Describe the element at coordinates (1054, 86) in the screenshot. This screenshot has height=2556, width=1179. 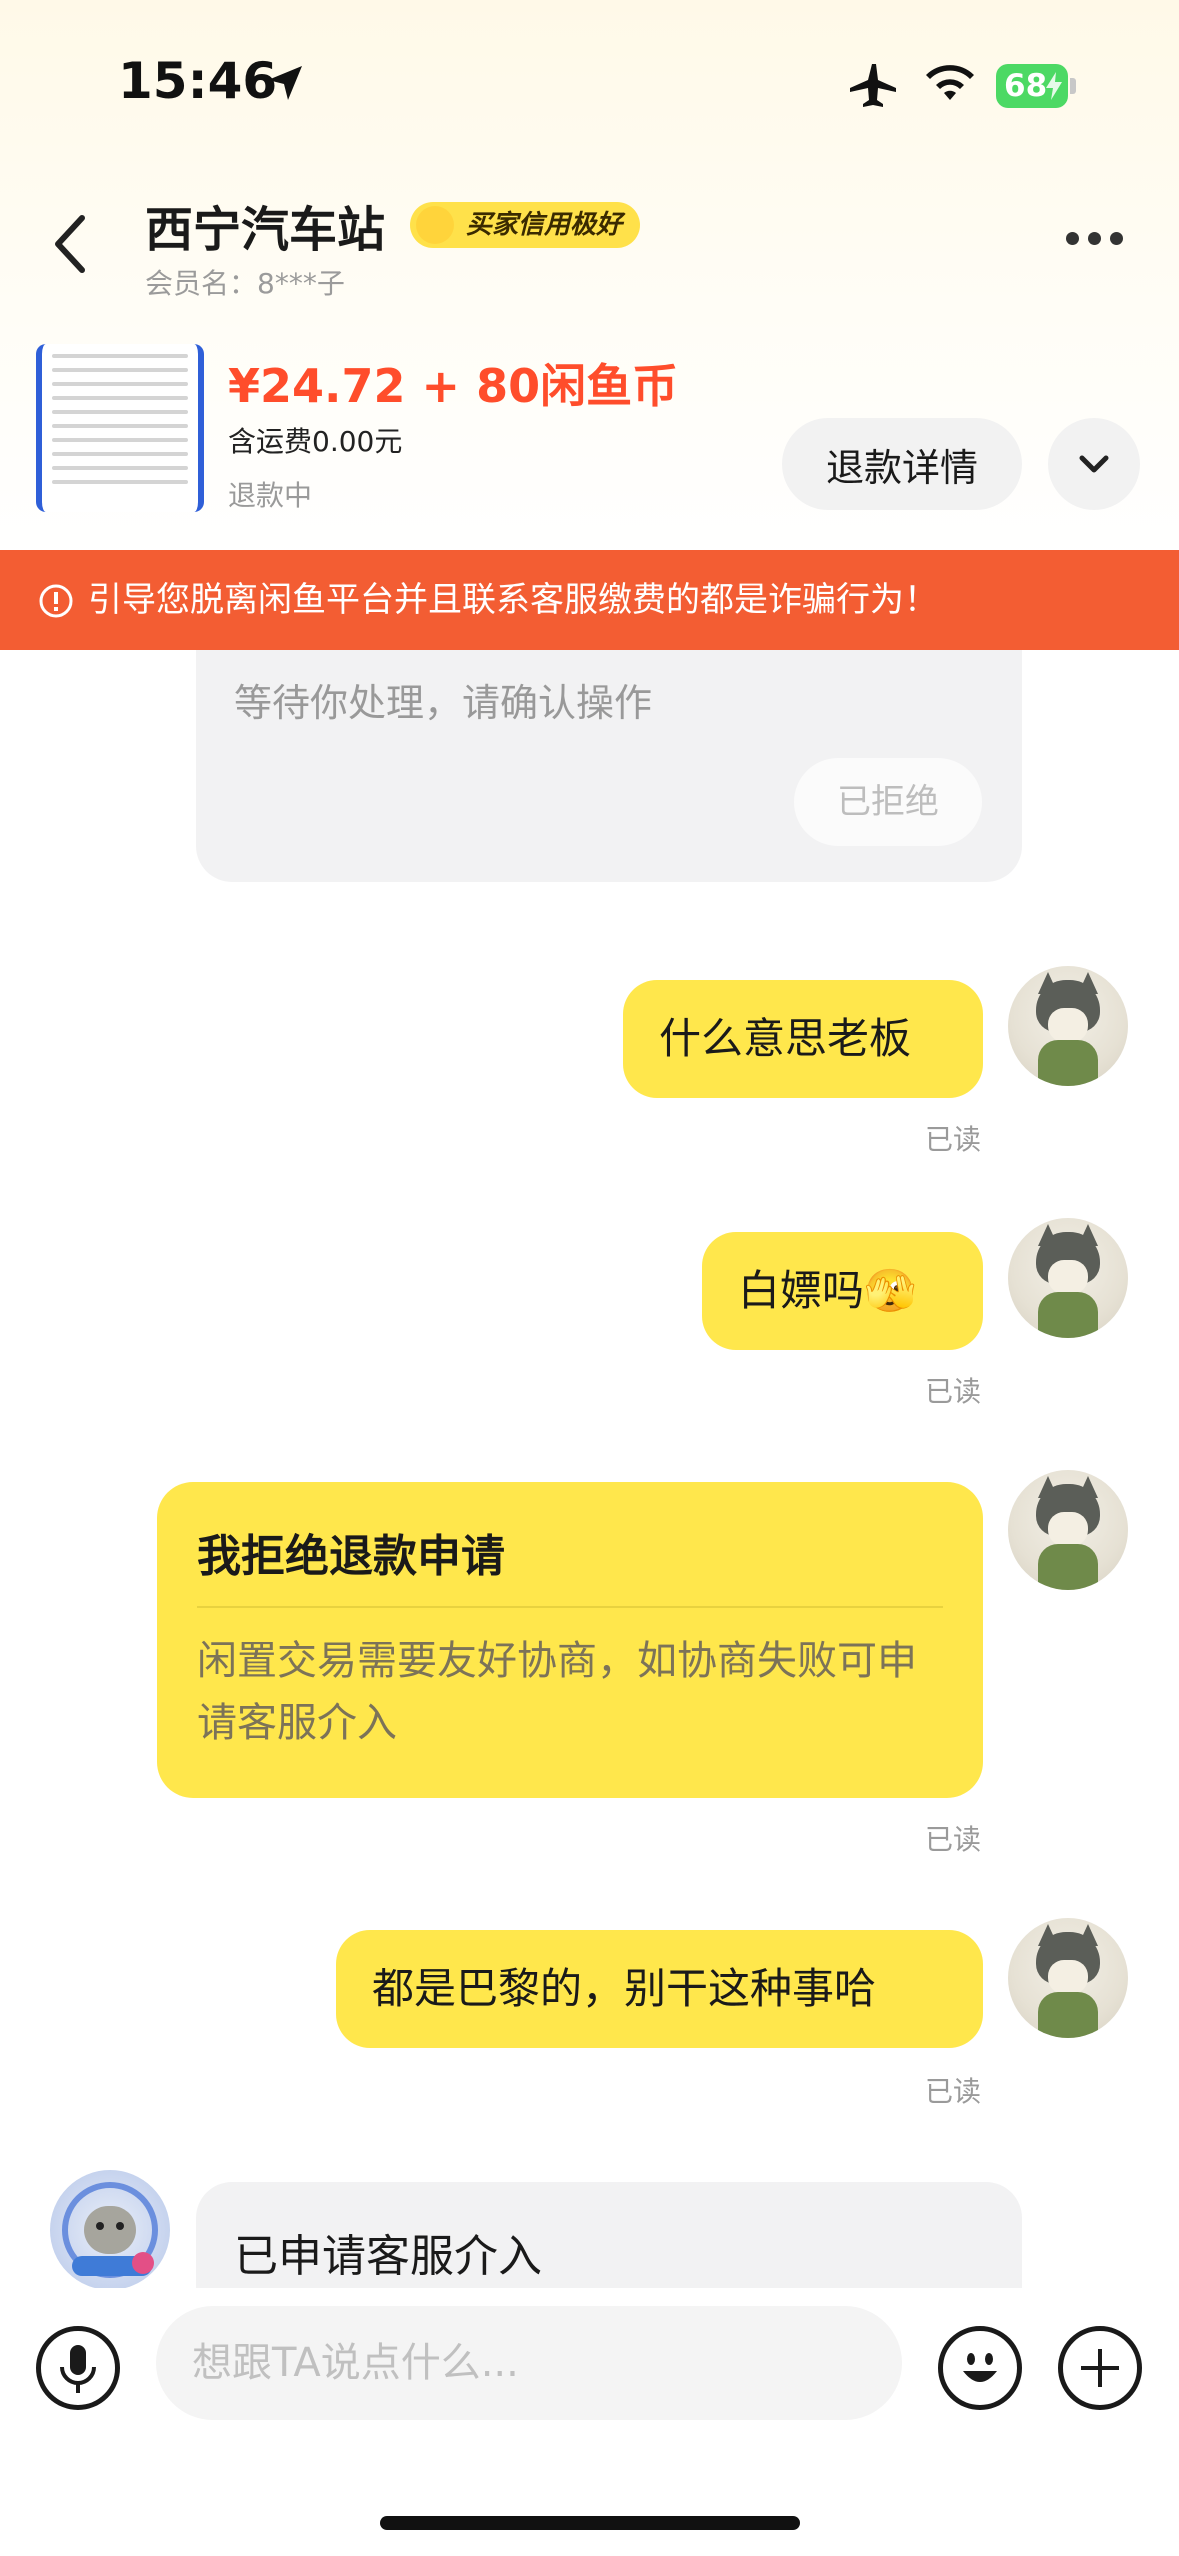
I see `charging-bolt-icon` at that location.